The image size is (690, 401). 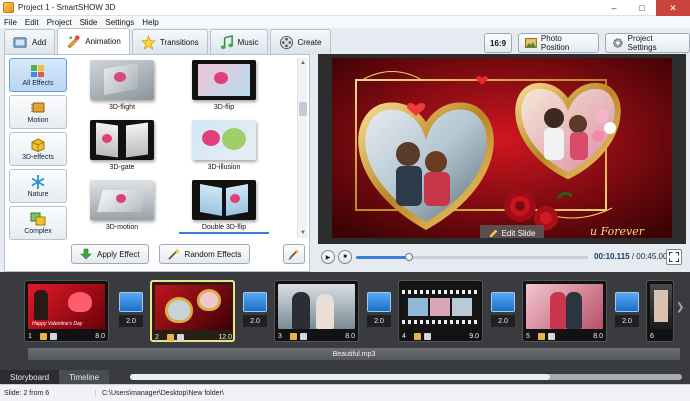 I want to click on menu-project: Project, so click(x=59, y=22).